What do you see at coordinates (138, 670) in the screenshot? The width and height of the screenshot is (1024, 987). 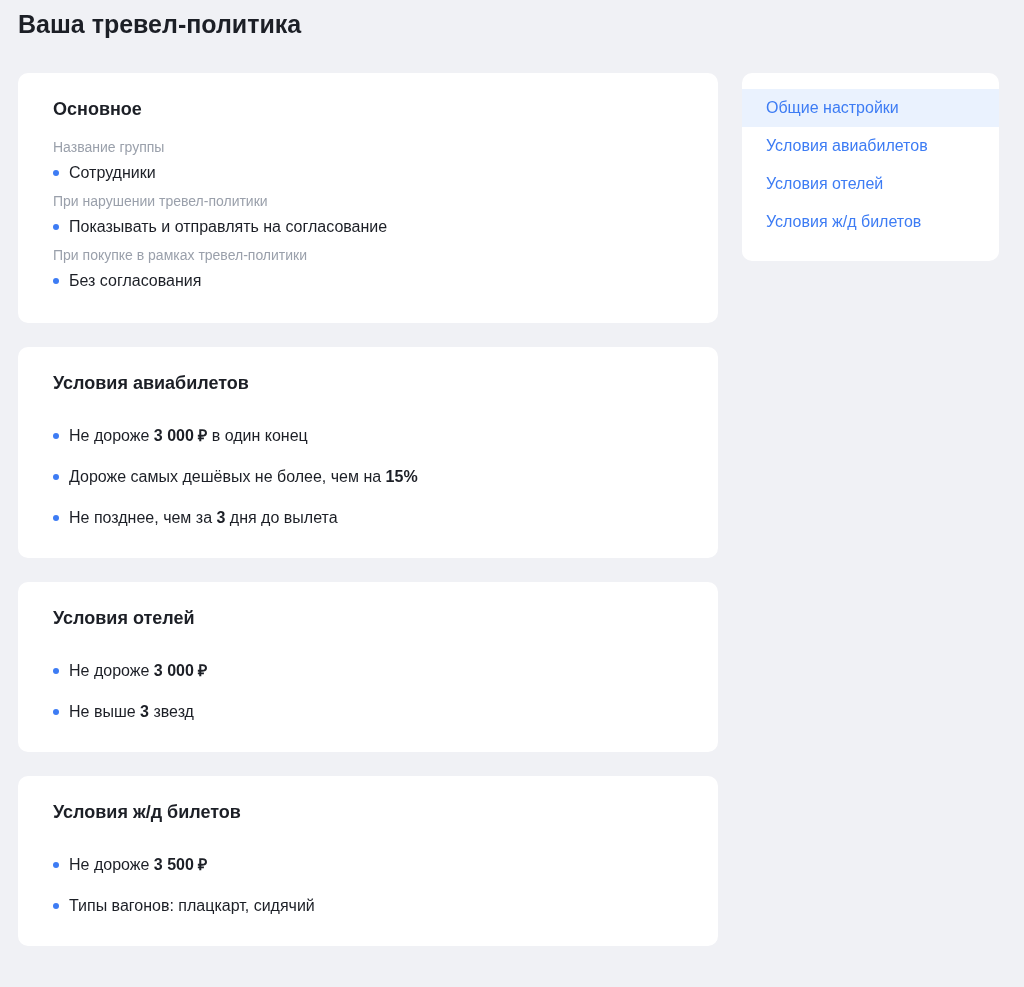 I see `list-item-text: Не дороже 3 000 ₽` at bounding box center [138, 670].